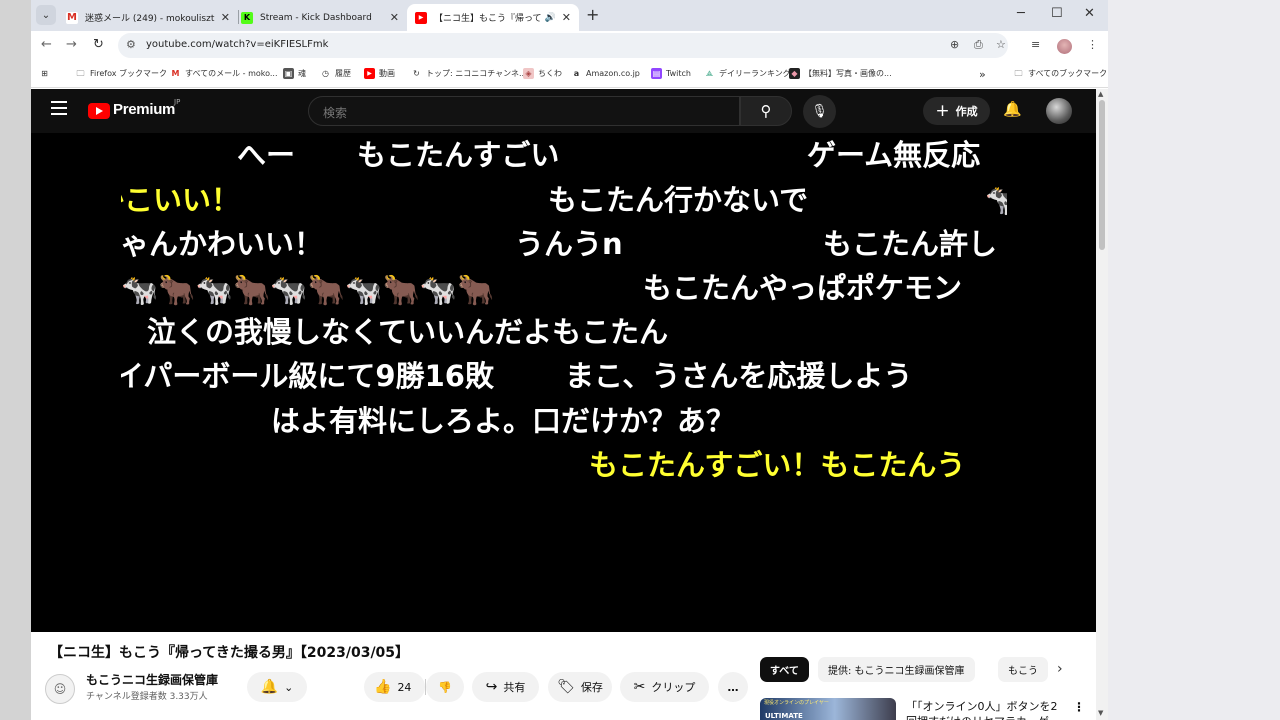 This screenshot has width=1280, height=720. What do you see at coordinates (563, 45) in the screenshot?
I see `address-bar: ⚙ youtube.com/watch?v=eiKFIESLFmk ⊕ ⎙ ☆` at bounding box center [563, 45].